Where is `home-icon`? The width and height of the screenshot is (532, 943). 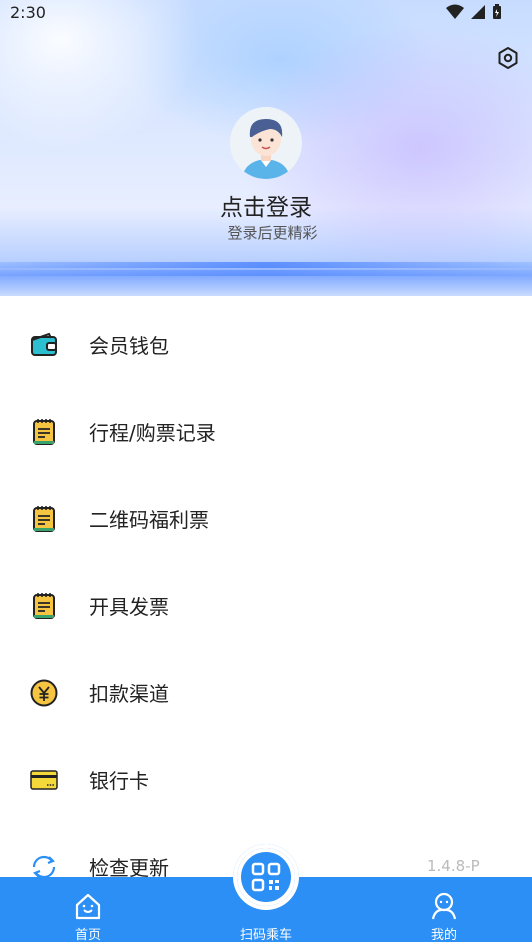
home-icon is located at coordinates (88, 906).